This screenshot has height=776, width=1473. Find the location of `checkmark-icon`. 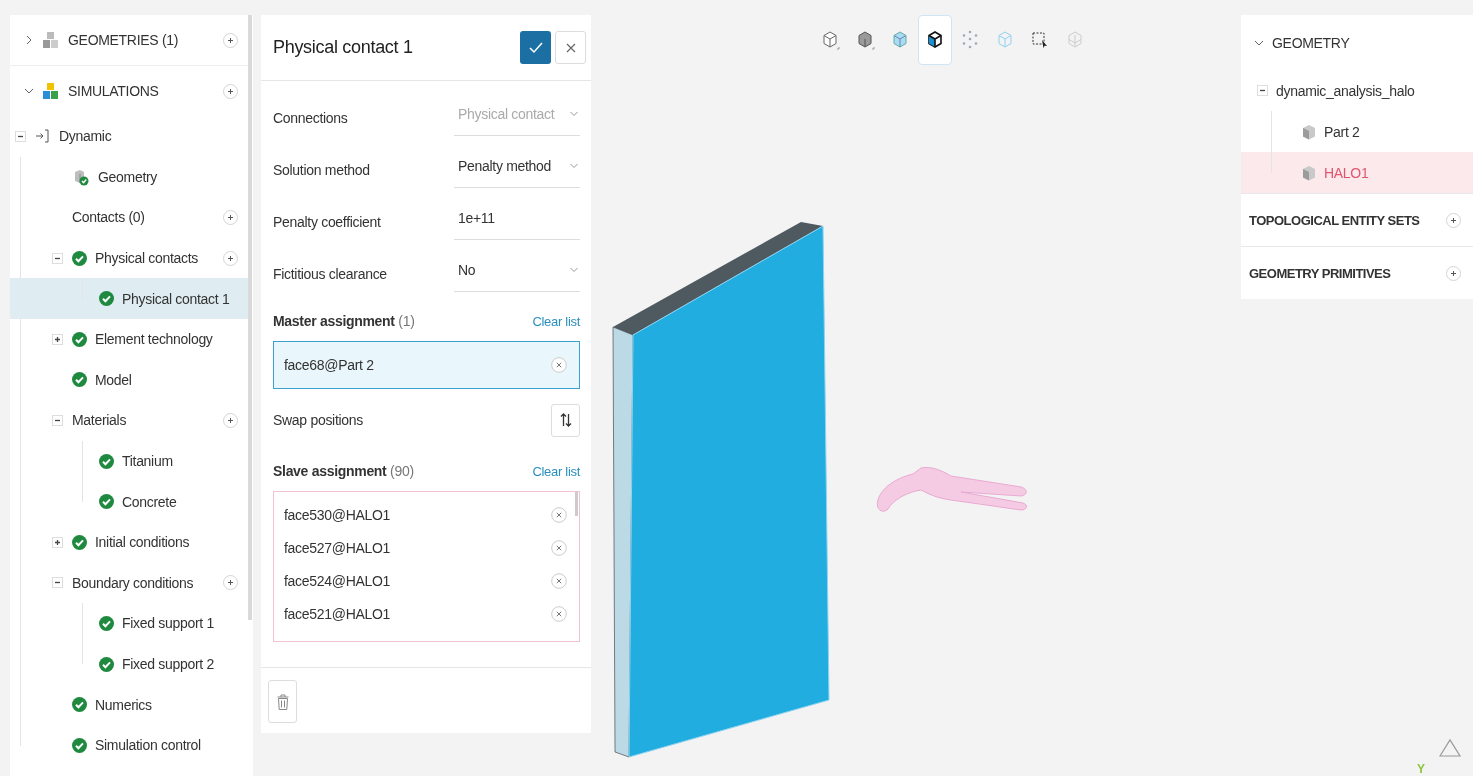

checkmark-icon is located at coordinates (535, 47).